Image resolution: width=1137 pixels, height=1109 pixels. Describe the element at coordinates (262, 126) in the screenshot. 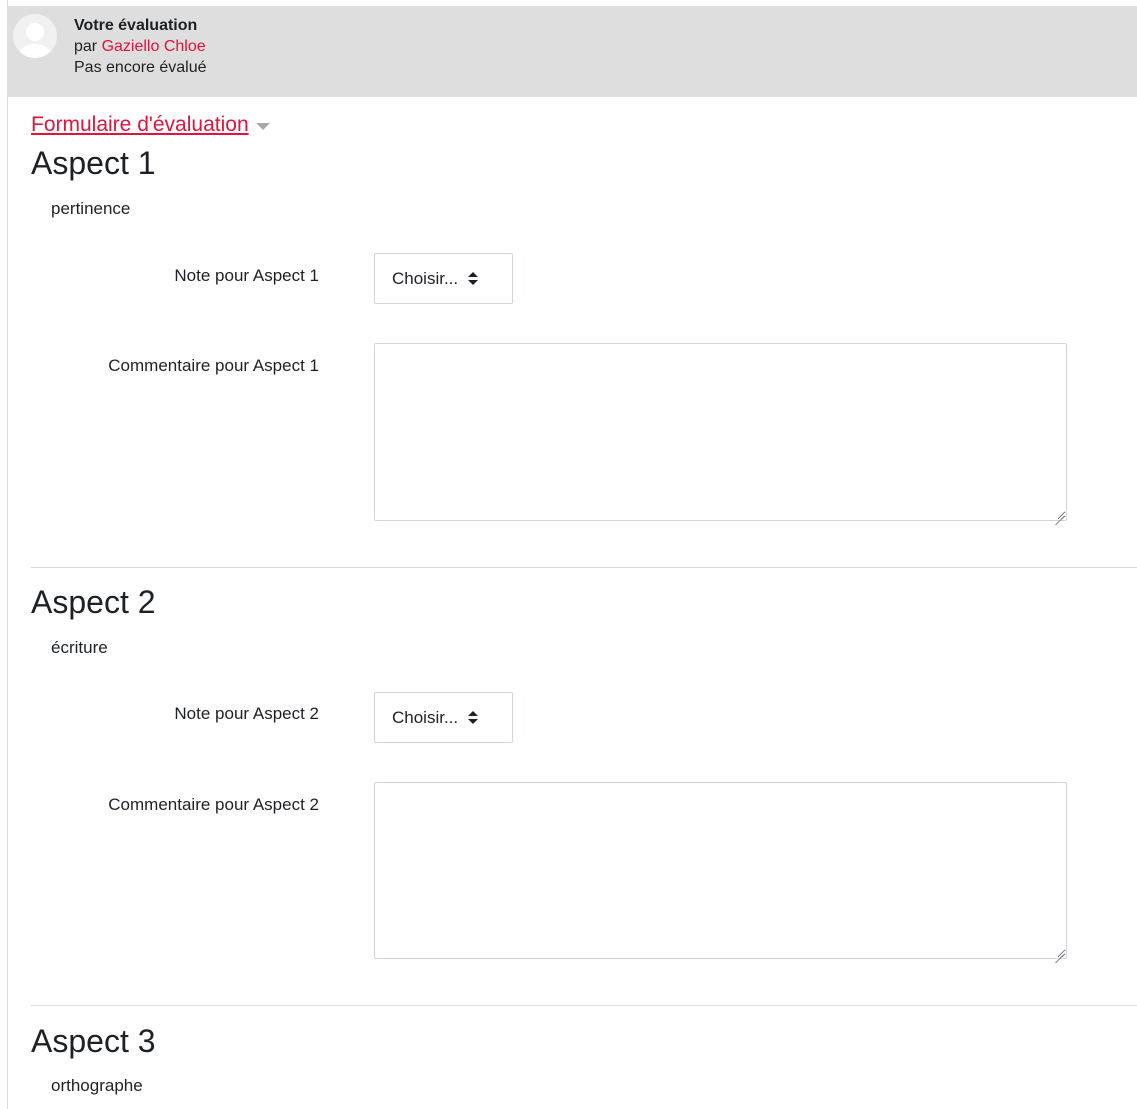

I see `caret-down-icon` at that location.